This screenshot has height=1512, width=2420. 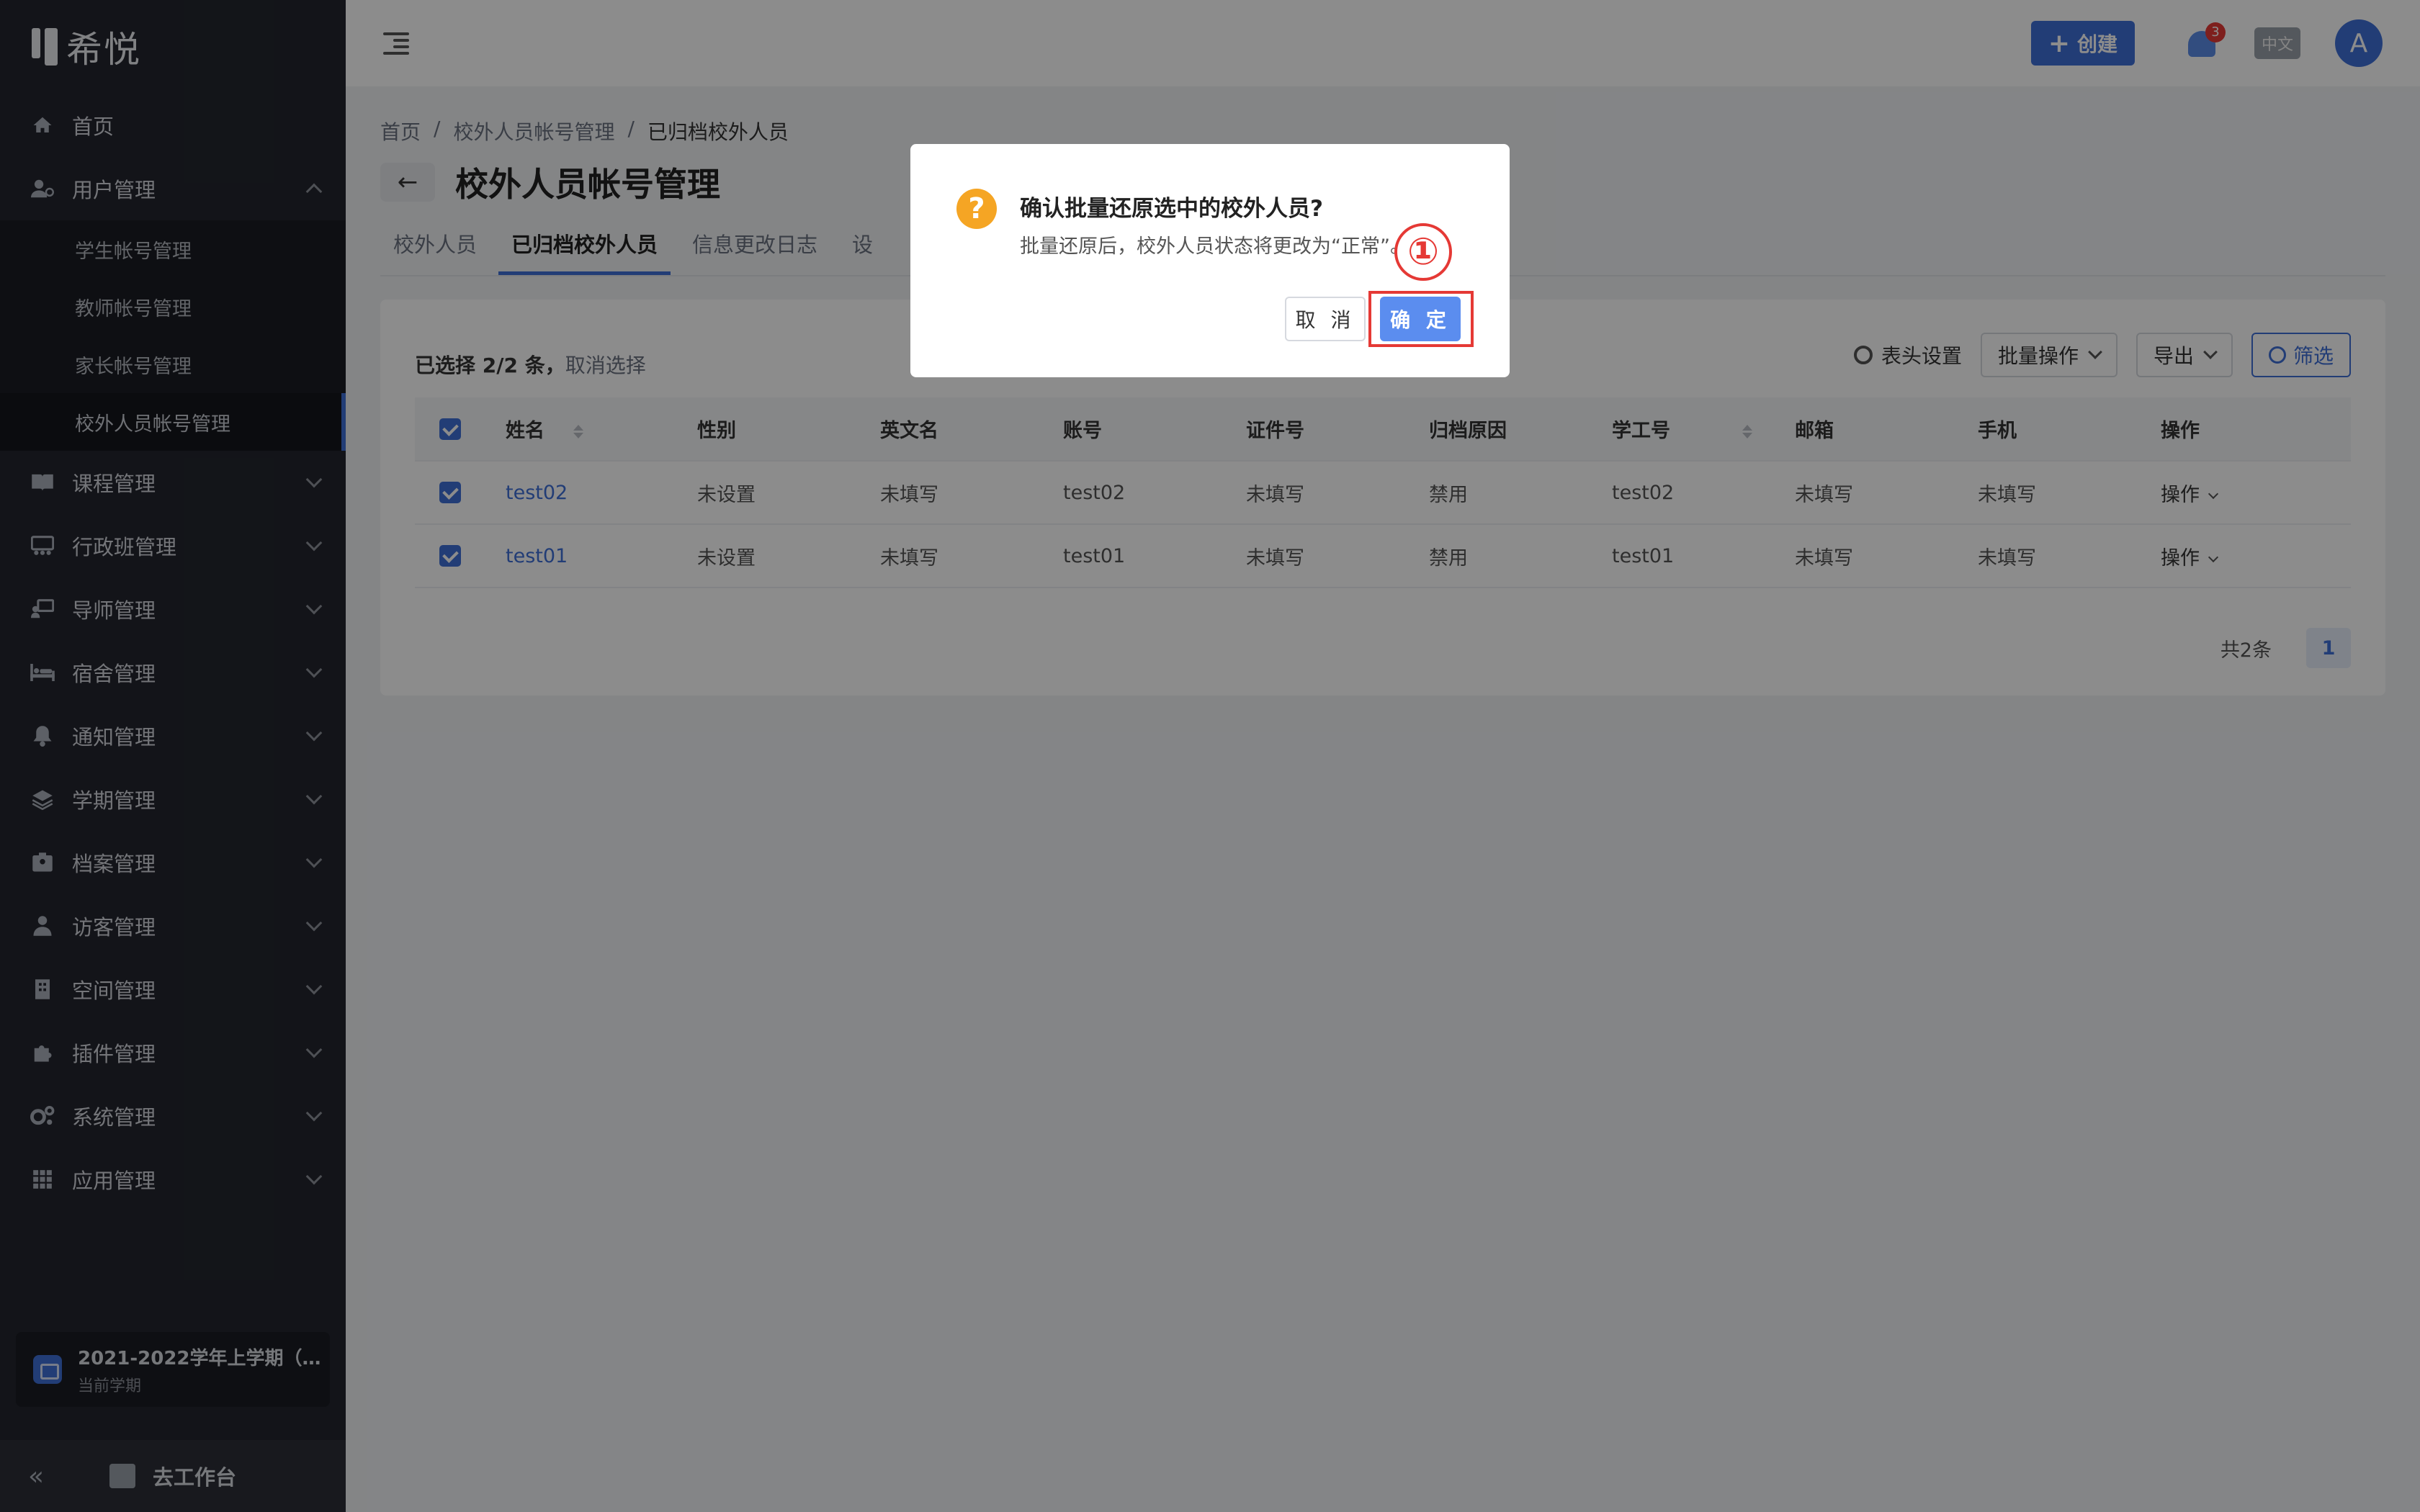 I want to click on annotation-highlight-box, so click(x=1421, y=319).